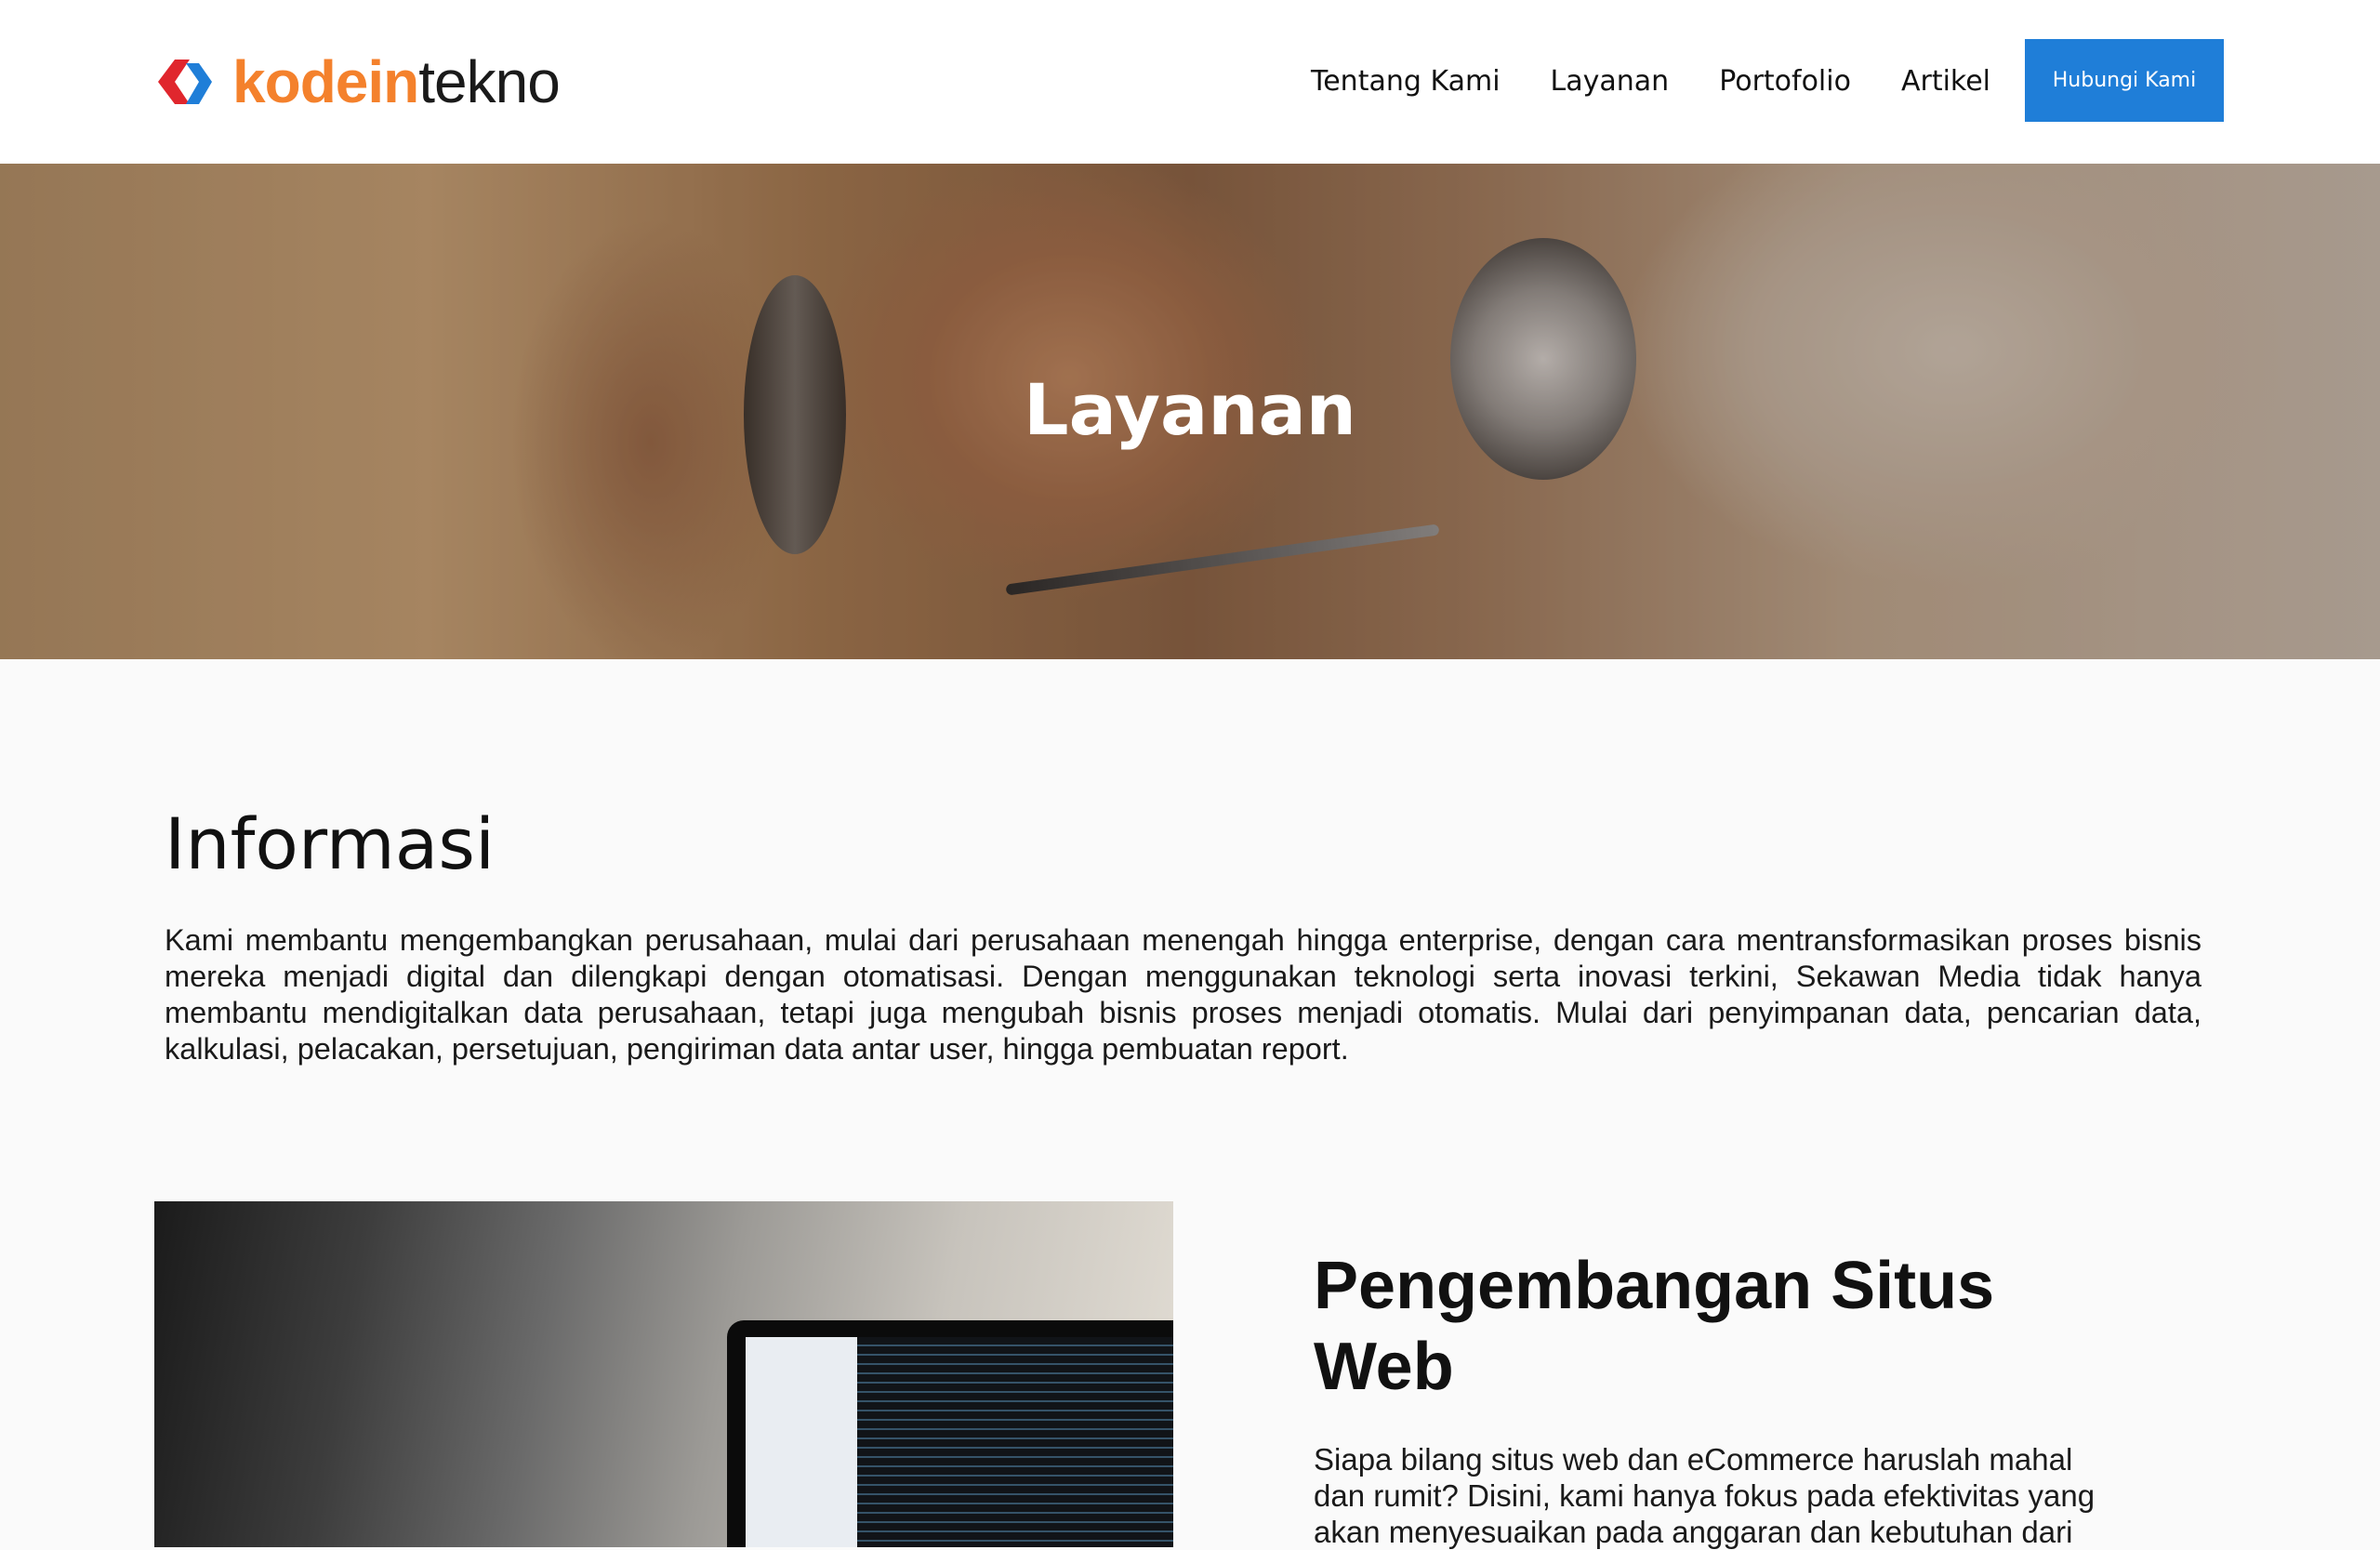  What do you see at coordinates (330, 843) in the screenshot?
I see `info-title: Informasi` at bounding box center [330, 843].